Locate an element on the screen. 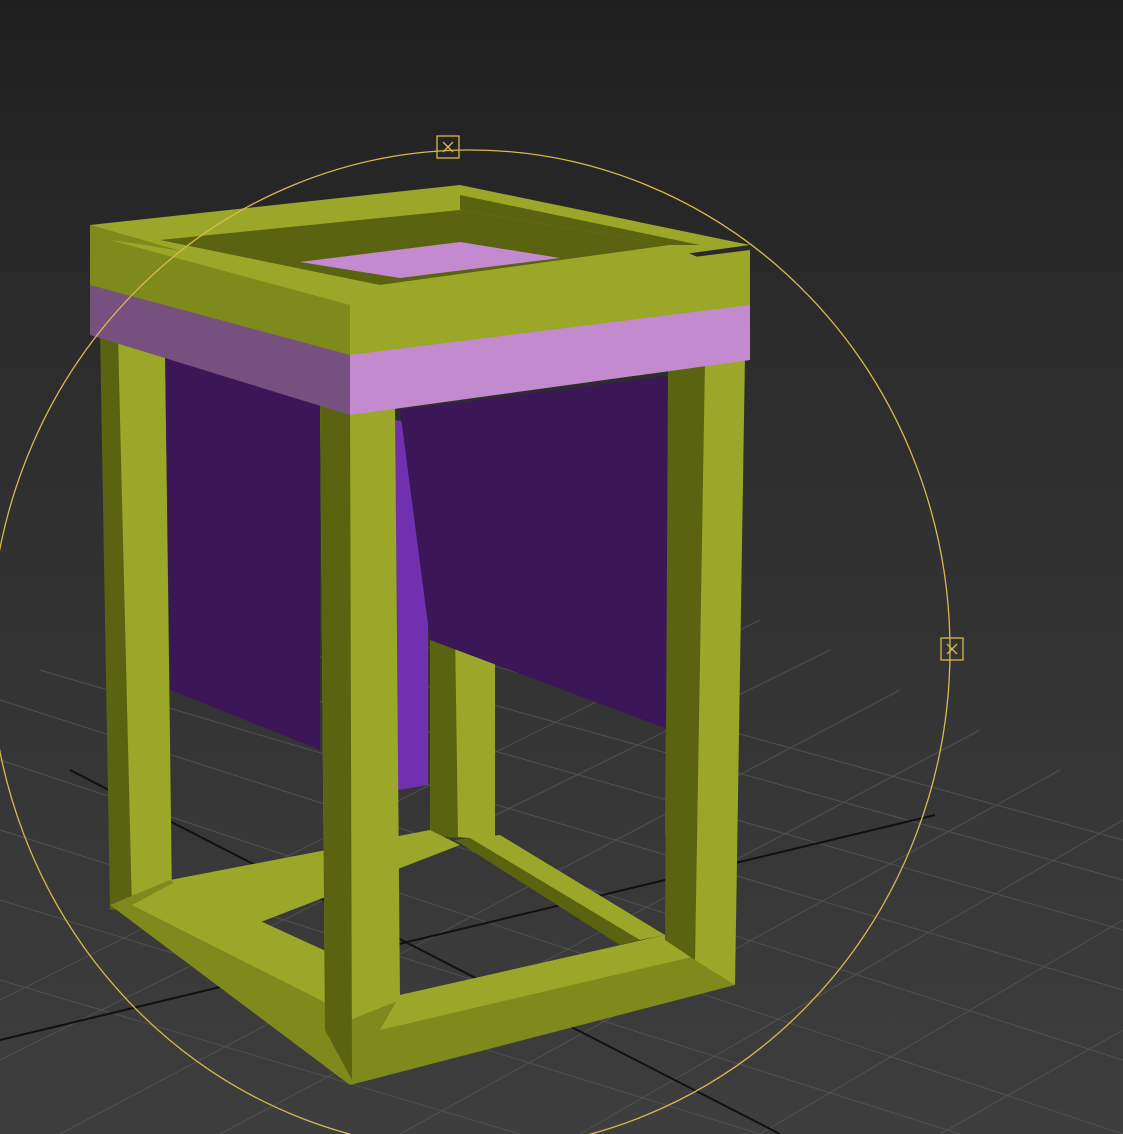  back-center-leg-shade is located at coordinates (444, 729).